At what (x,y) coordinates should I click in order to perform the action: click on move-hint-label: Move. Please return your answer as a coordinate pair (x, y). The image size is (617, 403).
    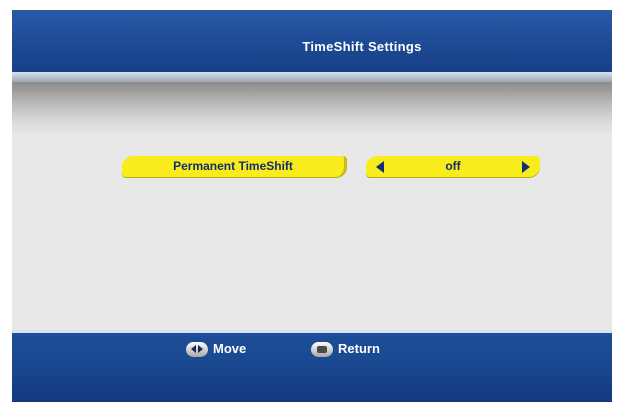
    Looking at the image, I should click on (230, 348).